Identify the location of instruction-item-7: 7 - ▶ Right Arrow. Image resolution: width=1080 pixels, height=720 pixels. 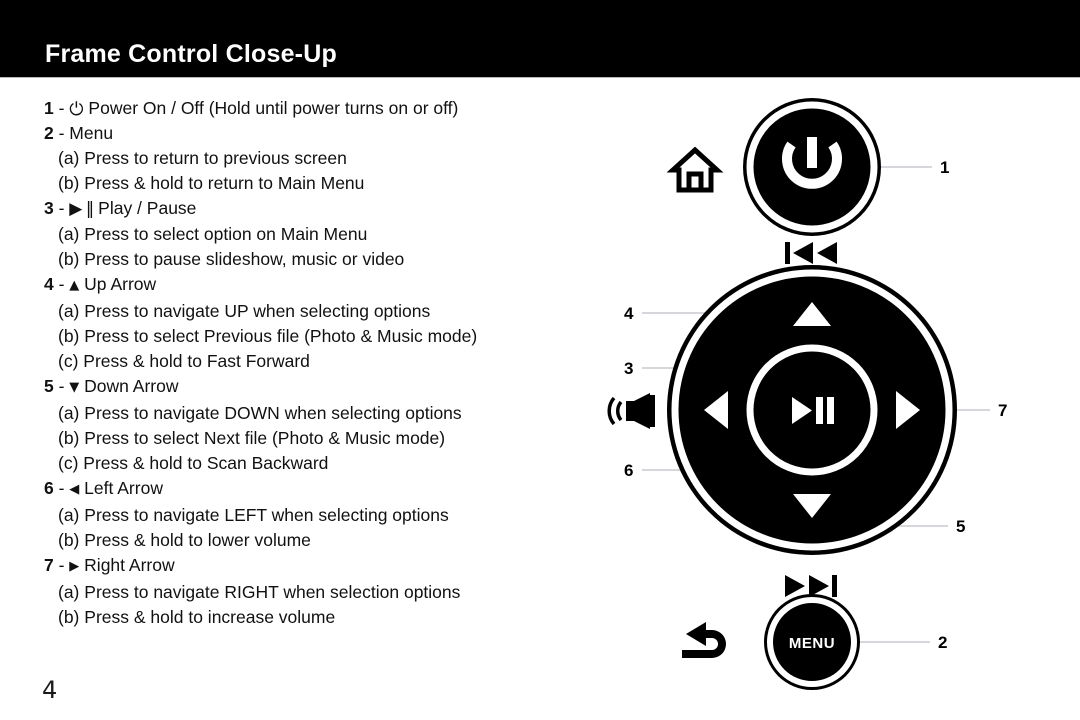
(324, 566).